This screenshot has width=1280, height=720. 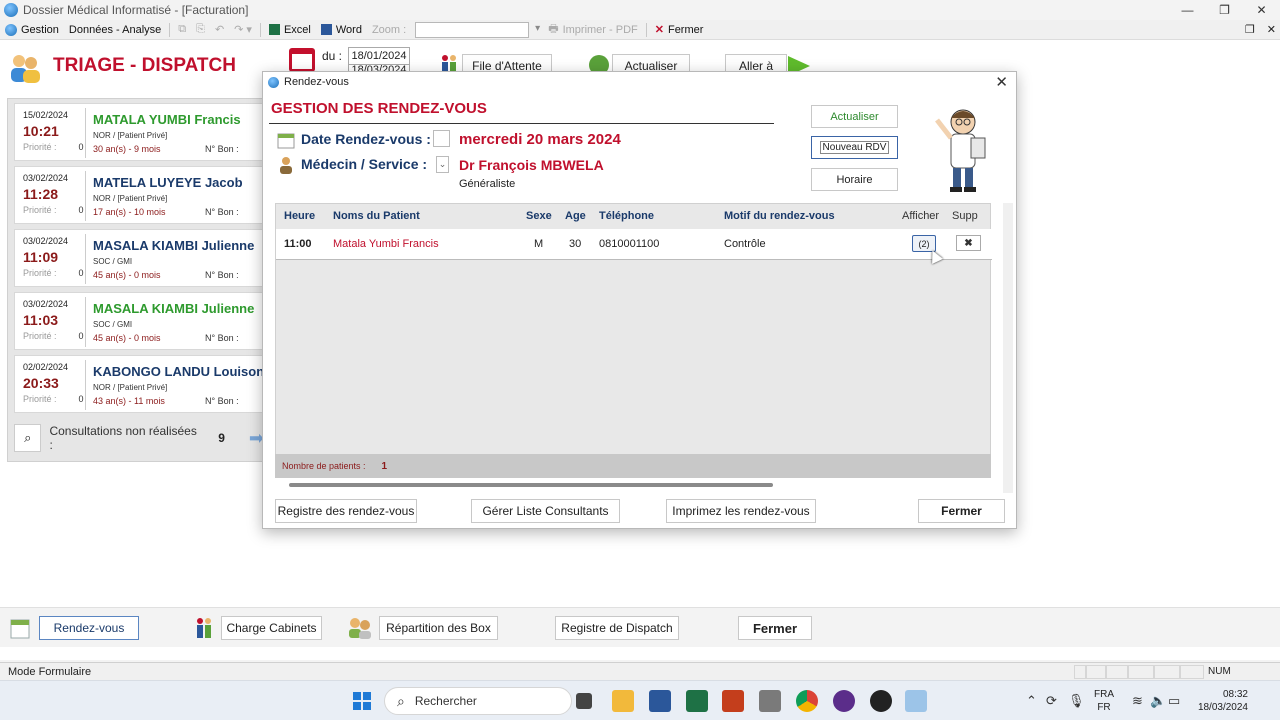 What do you see at coordinates (531, 485) in the screenshot?
I see `scrollbar-thumb` at bounding box center [531, 485].